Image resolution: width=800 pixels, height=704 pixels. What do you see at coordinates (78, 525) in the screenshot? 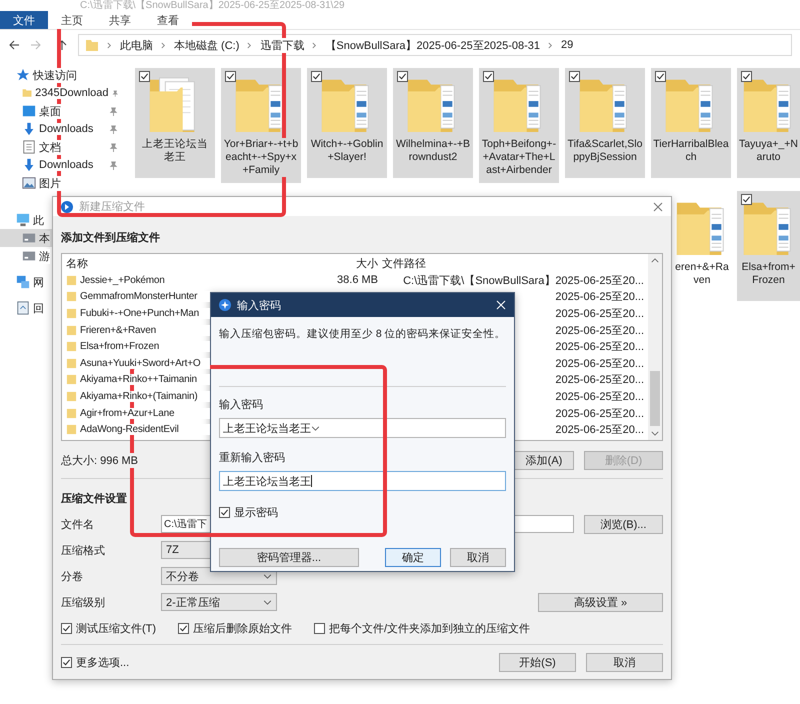
I see `field-label: 文件名` at bounding box center [78, 525].